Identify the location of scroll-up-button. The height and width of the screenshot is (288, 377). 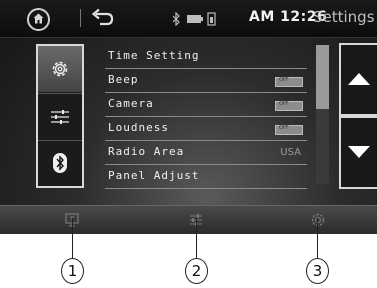
(358, 79).